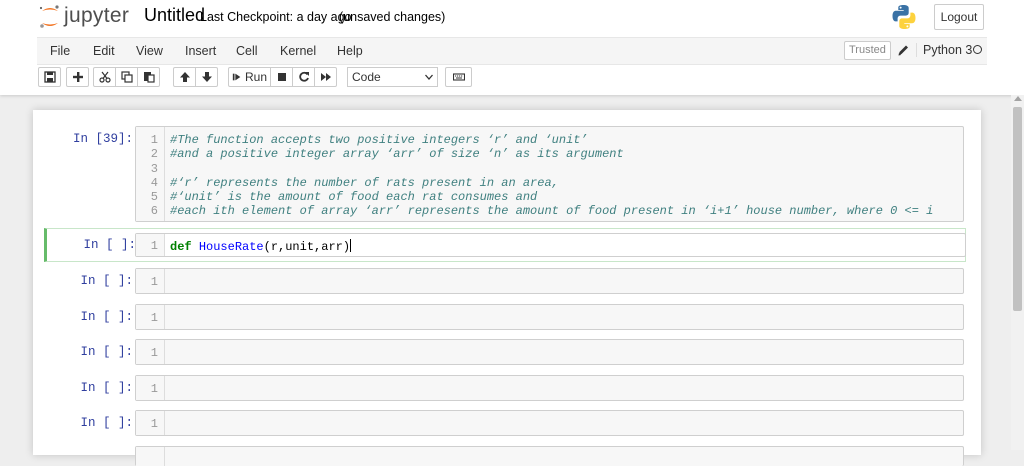  I want to click on paste-button, so click(148, 77).